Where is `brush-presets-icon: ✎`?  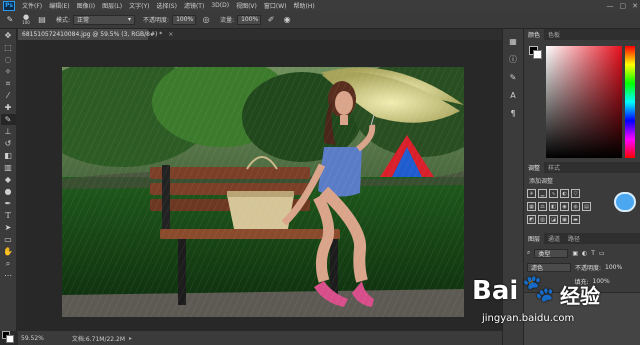
brush-presets-icon: ✎ is located at coordinates (513, 77).